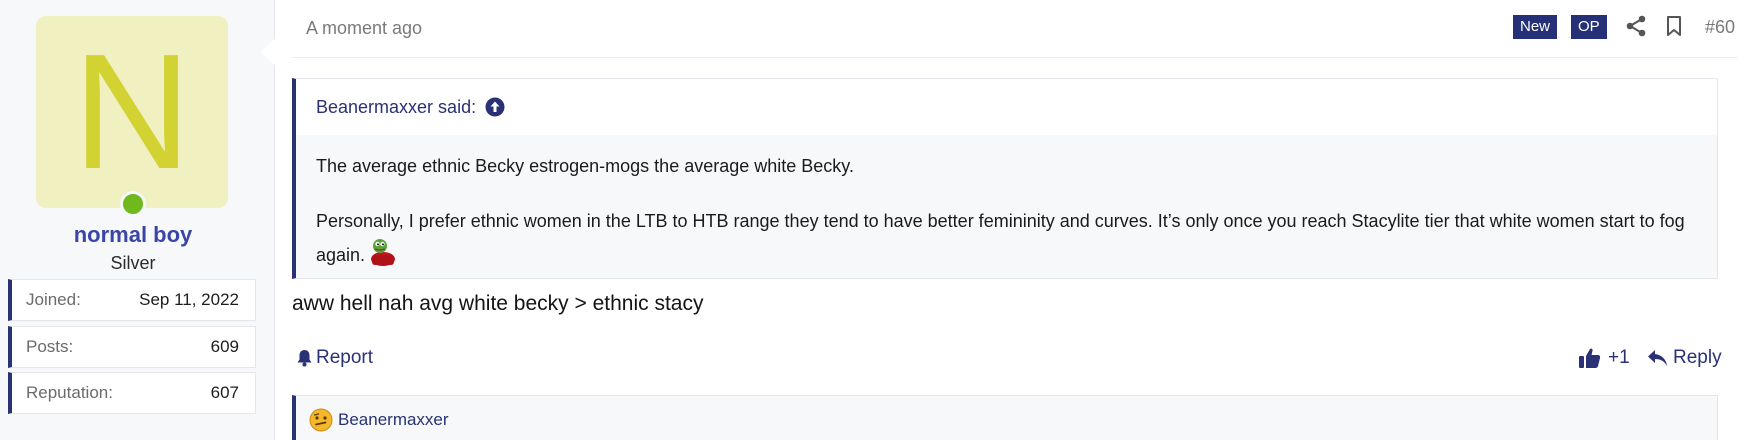 This screenshot has height=440, width=1757. Describe the element at coordinates (132, 300) in the screenshot. I see `stat-joined: Joined: Sep 11, 2022` at that location.